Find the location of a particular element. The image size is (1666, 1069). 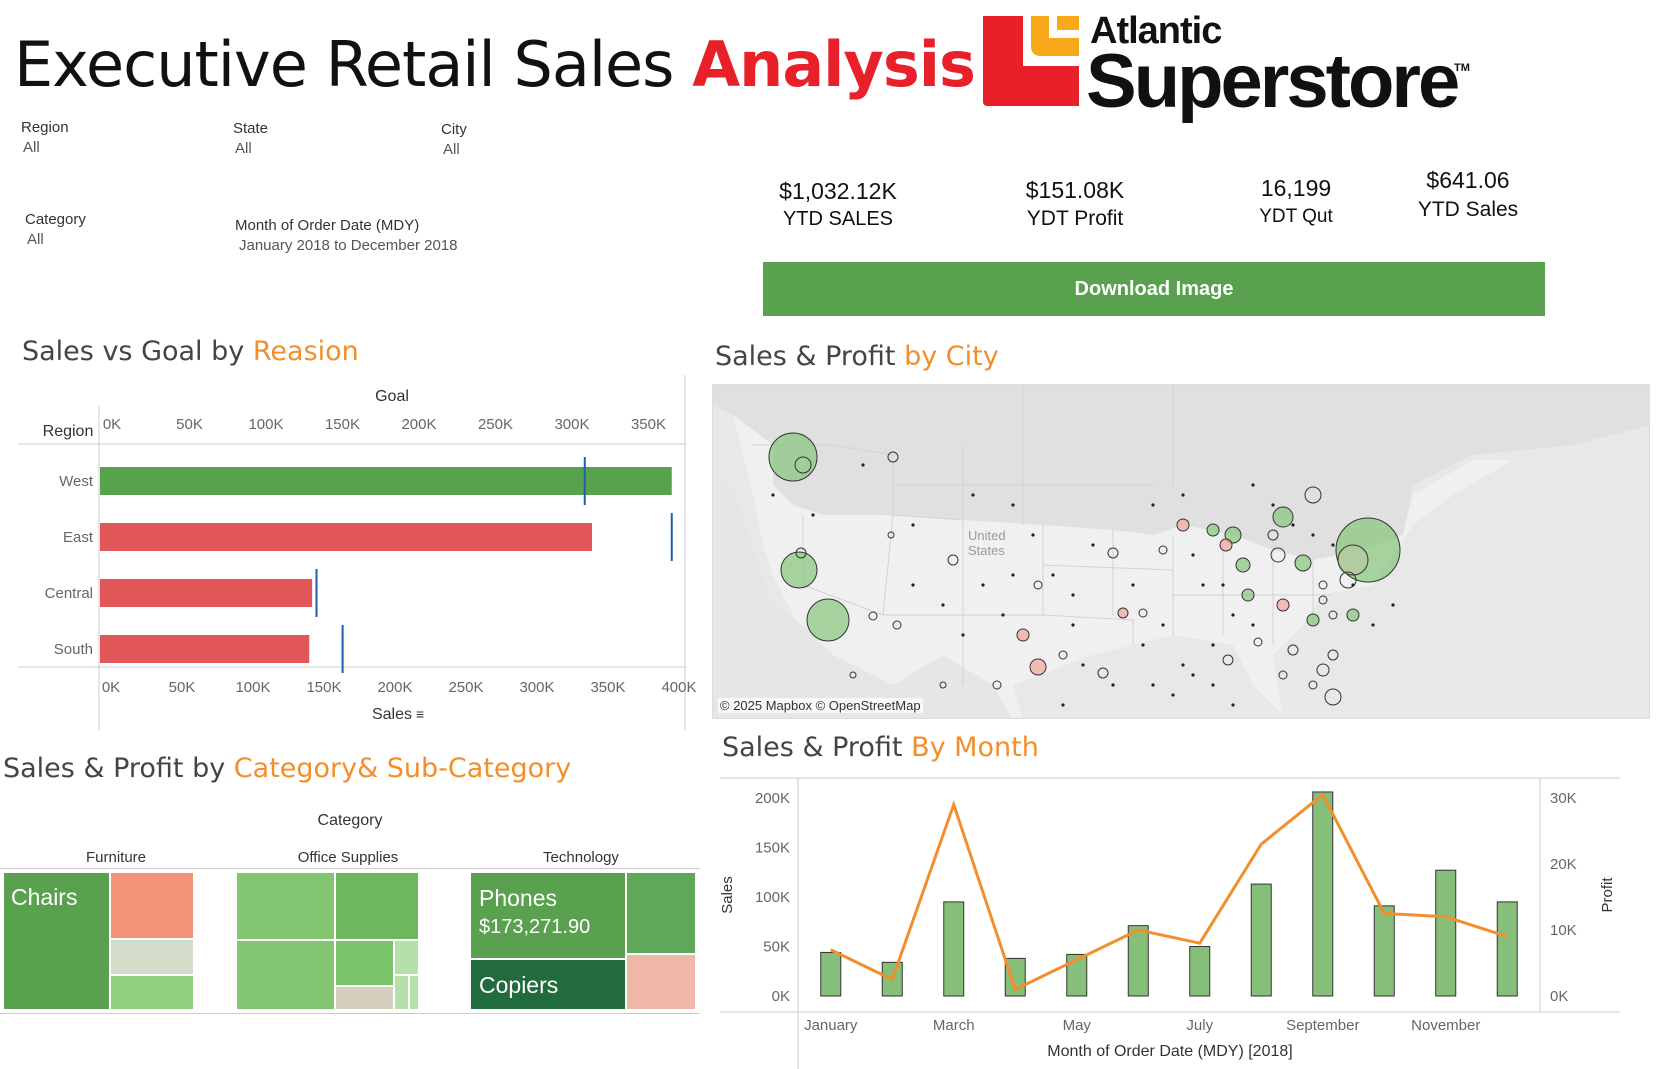

filter-month-value: January 2018 to December 2018 is located at coordinates (348, 245).